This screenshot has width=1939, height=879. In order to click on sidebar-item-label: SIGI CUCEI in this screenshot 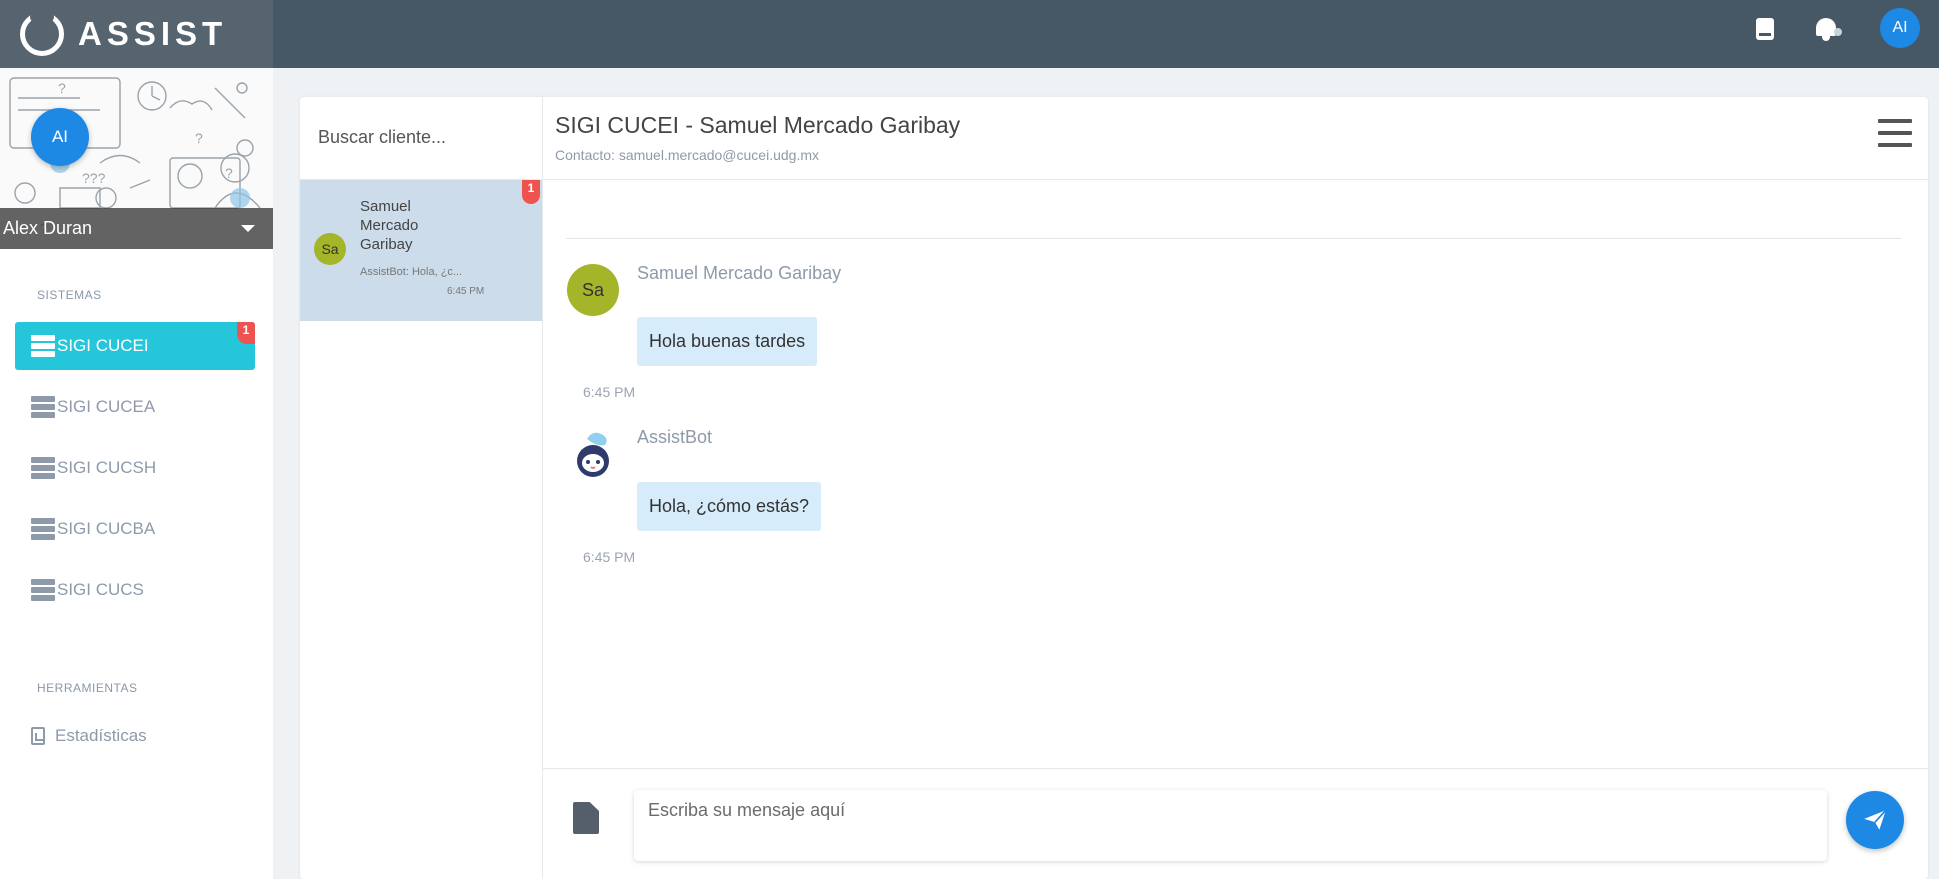, I will do `click(103, 345)`.